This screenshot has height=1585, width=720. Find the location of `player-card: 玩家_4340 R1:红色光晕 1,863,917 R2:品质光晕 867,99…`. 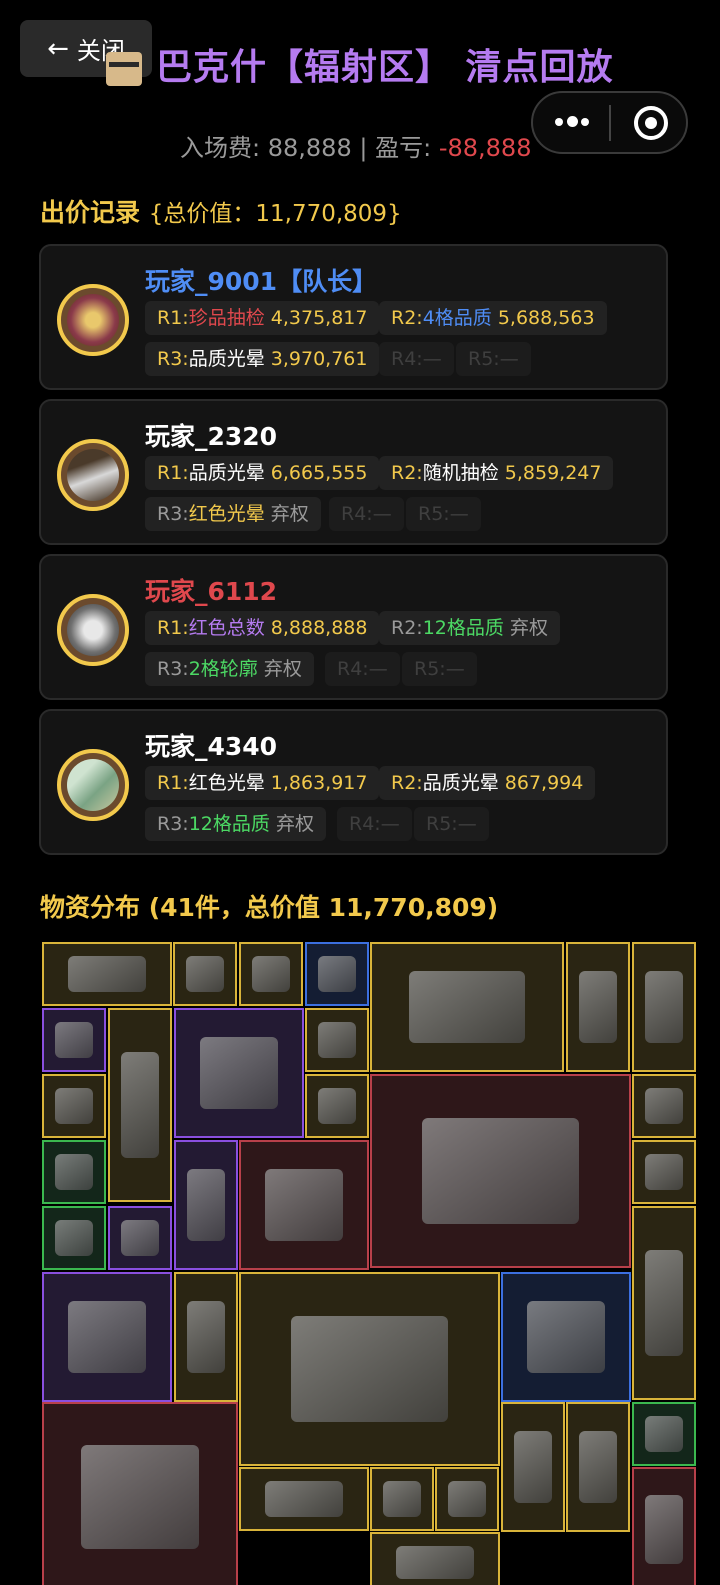

player-card: 玩家_4340 R1:红色光晕 1,863,917 R2:品质光晕 867,99… is located at coordinates (353, 782).